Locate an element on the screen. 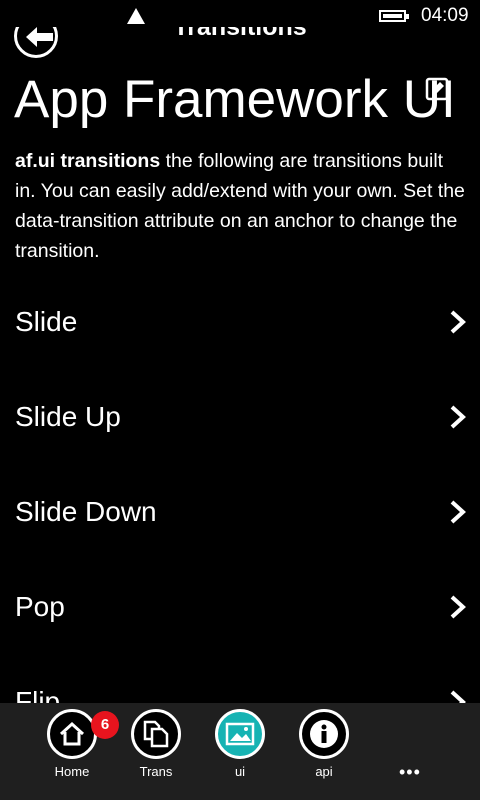 The height and width of the screenshot is (800, 480). page-title: App Framework UI is located at coordinates (235, 99).